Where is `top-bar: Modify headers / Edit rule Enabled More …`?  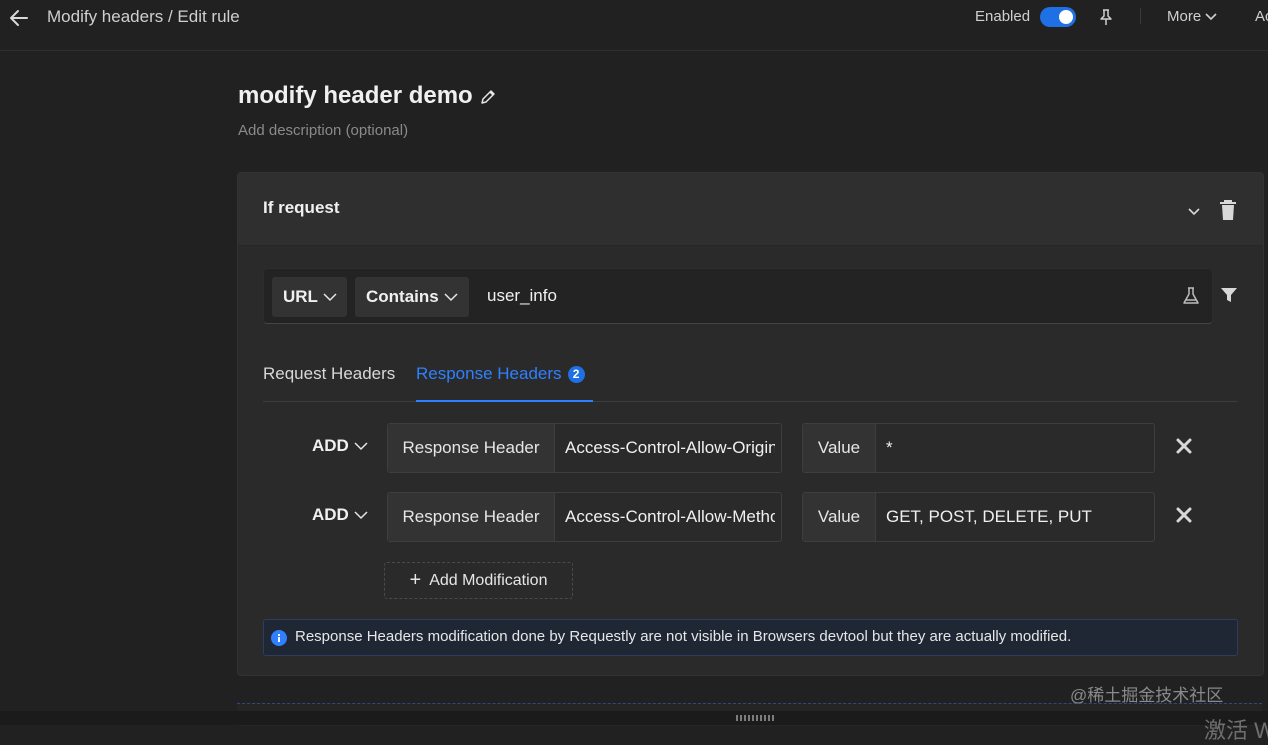 top-bar: Modify headers / Edit rule Enabled More … is located at coordinates (634, 25).